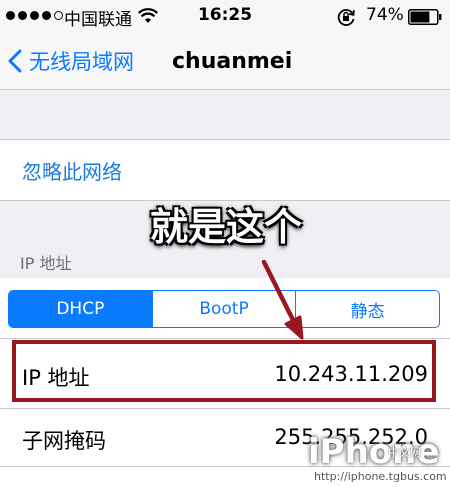 The width and height of the screenshot is (450, 487). What do you see at coordinates (282, 299) in the screenshot?
I see `arrow-icon` at bounding box center [282, 299].